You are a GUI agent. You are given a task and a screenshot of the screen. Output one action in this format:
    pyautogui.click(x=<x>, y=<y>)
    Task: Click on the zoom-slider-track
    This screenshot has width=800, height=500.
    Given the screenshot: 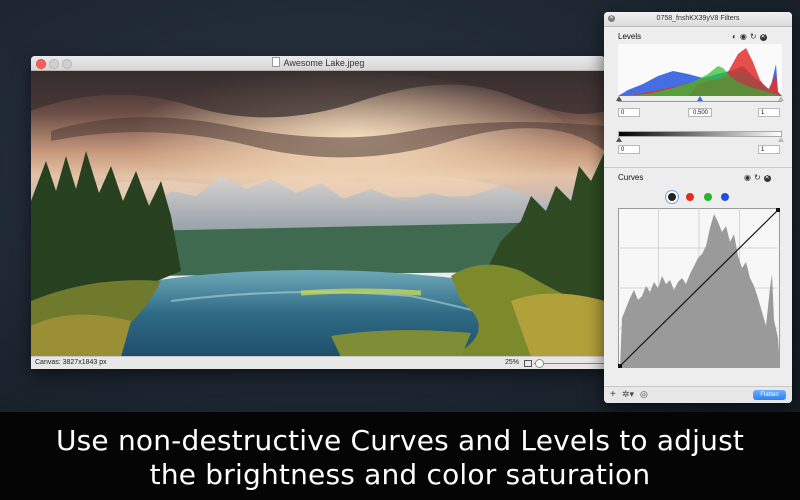 What is the action you would take?
    pyautogui.click(x=569, y=363)
    